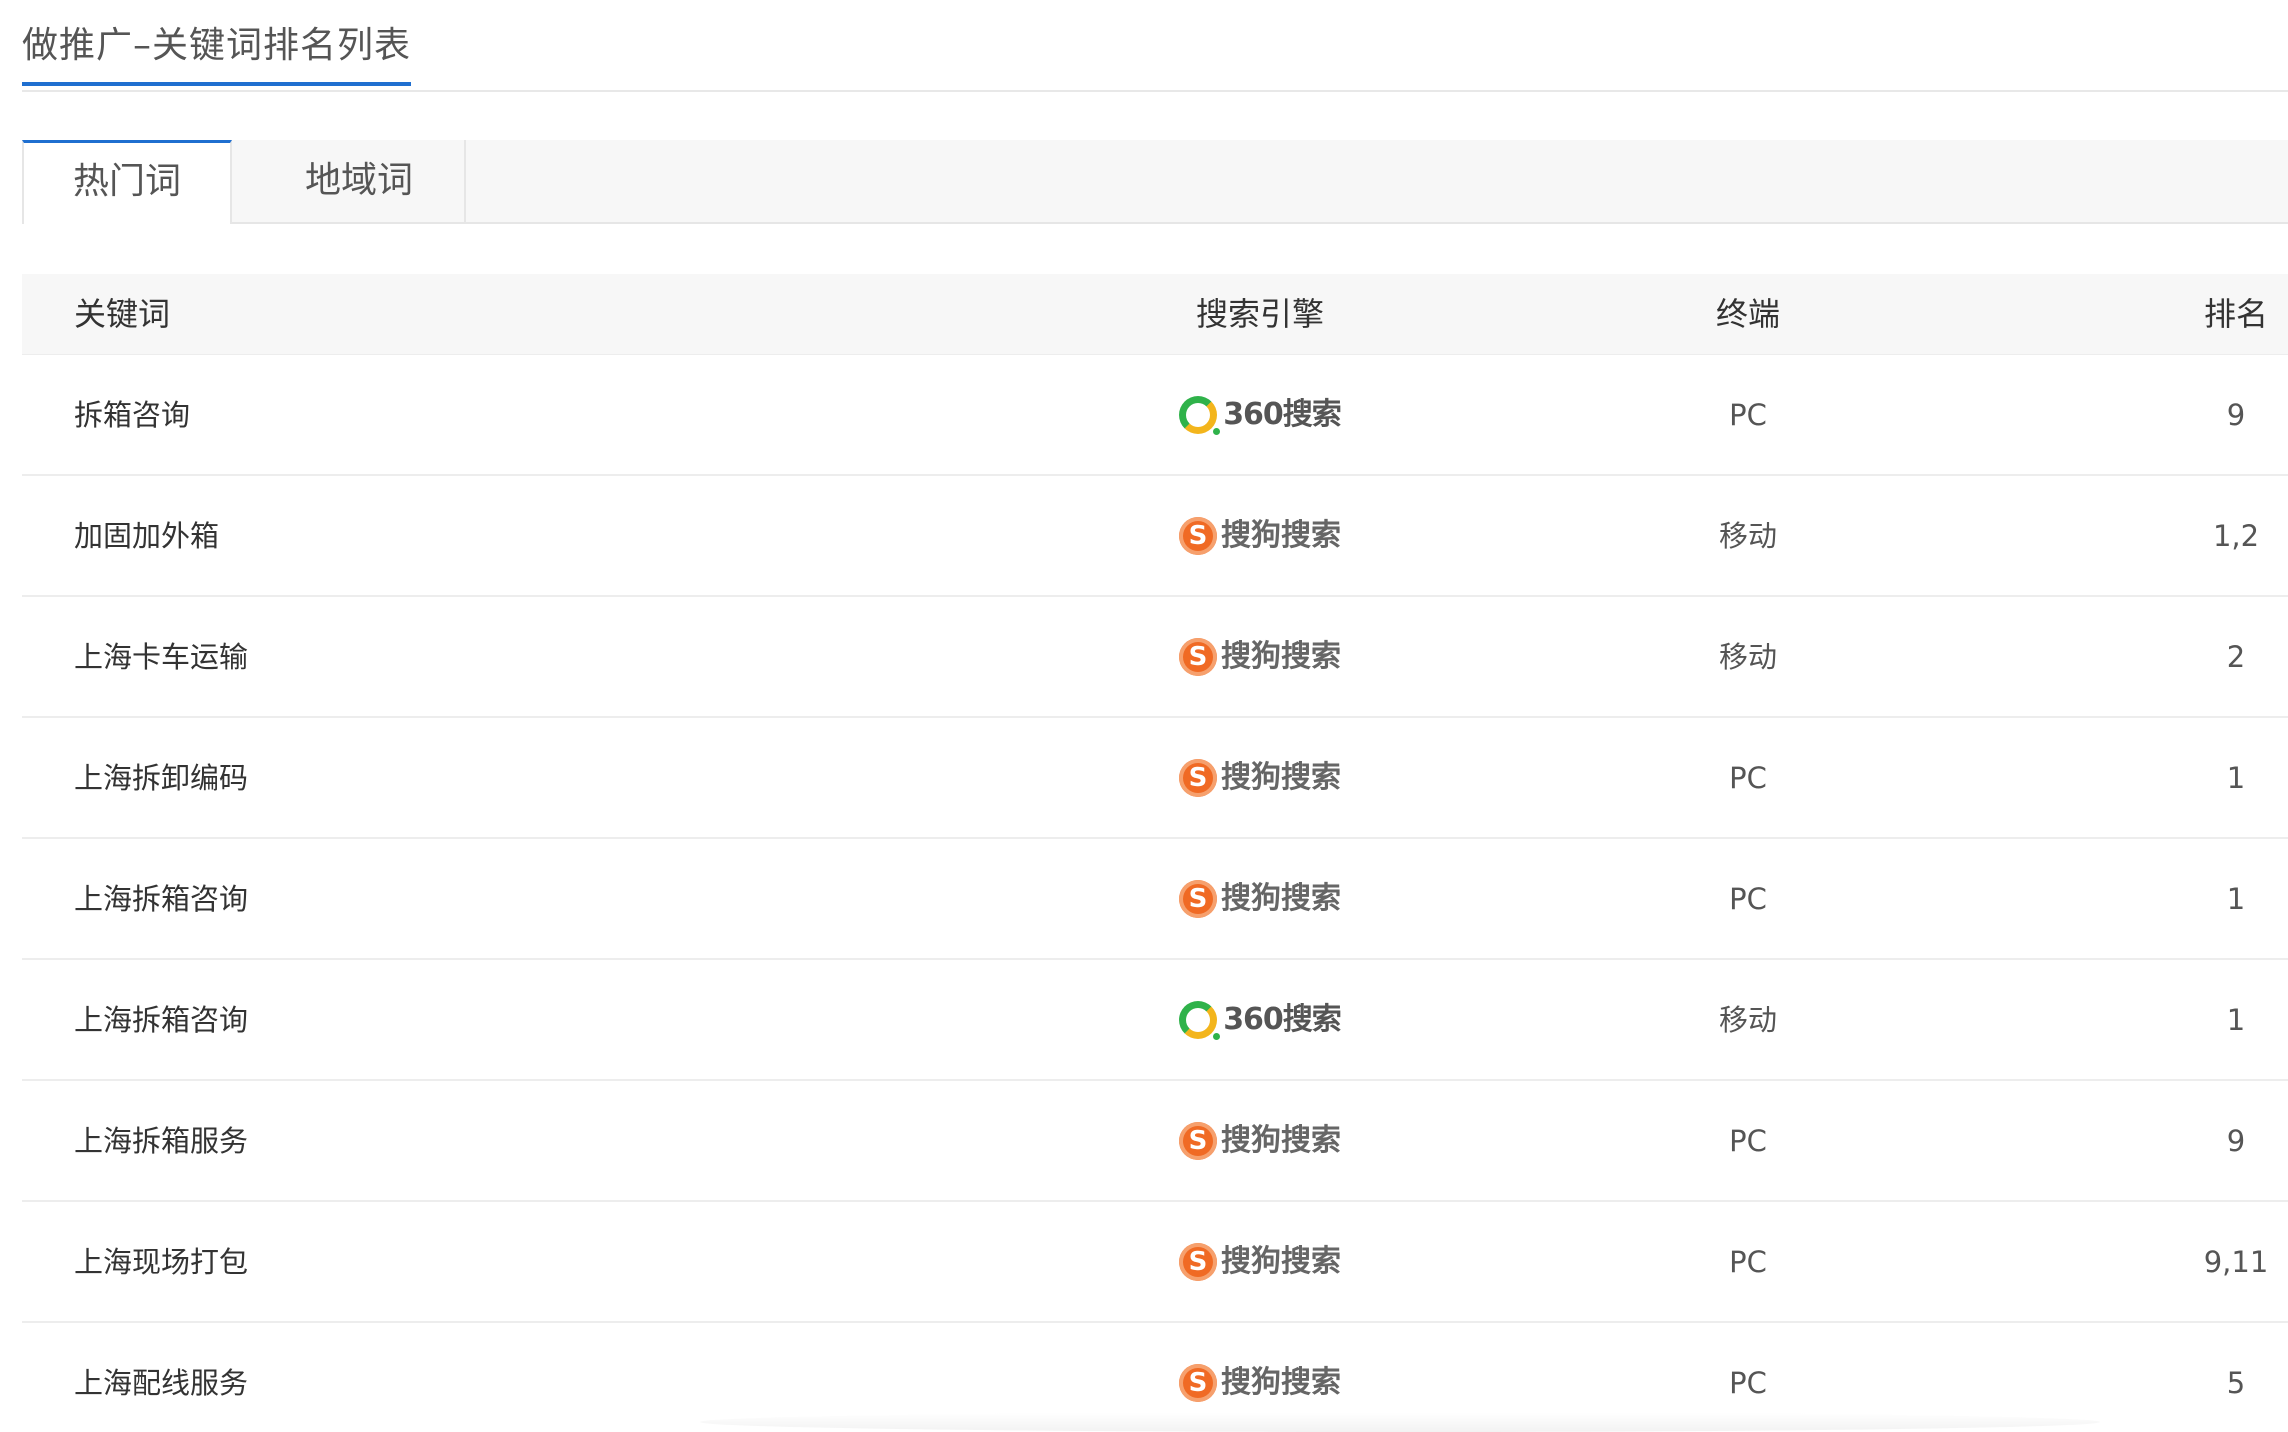 The width and height of the screenshot is (2288, 1432). Describe the element at coordinates (1155, 182) in the screenshot. I see `tab-bar: 热门词 地域词` at that location.